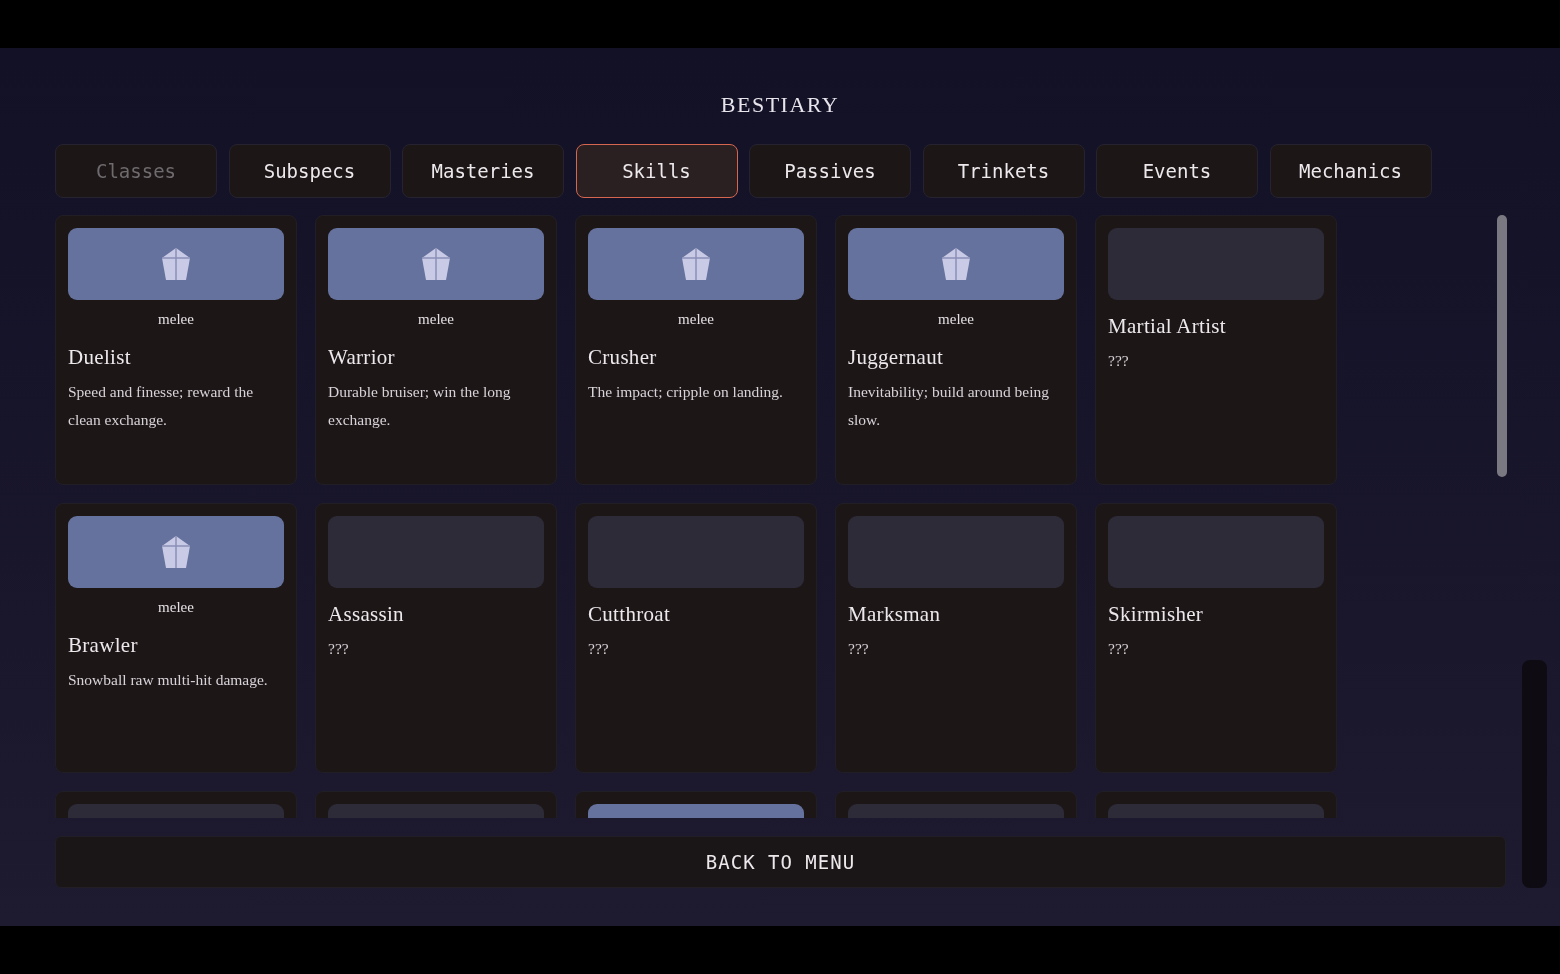 This screenshot has width=1560, height=974. What do you see at coordinates (1167, 326) in the screenshot?
I see `card-title: Martial Artist` at bounding box center [1167, 326].